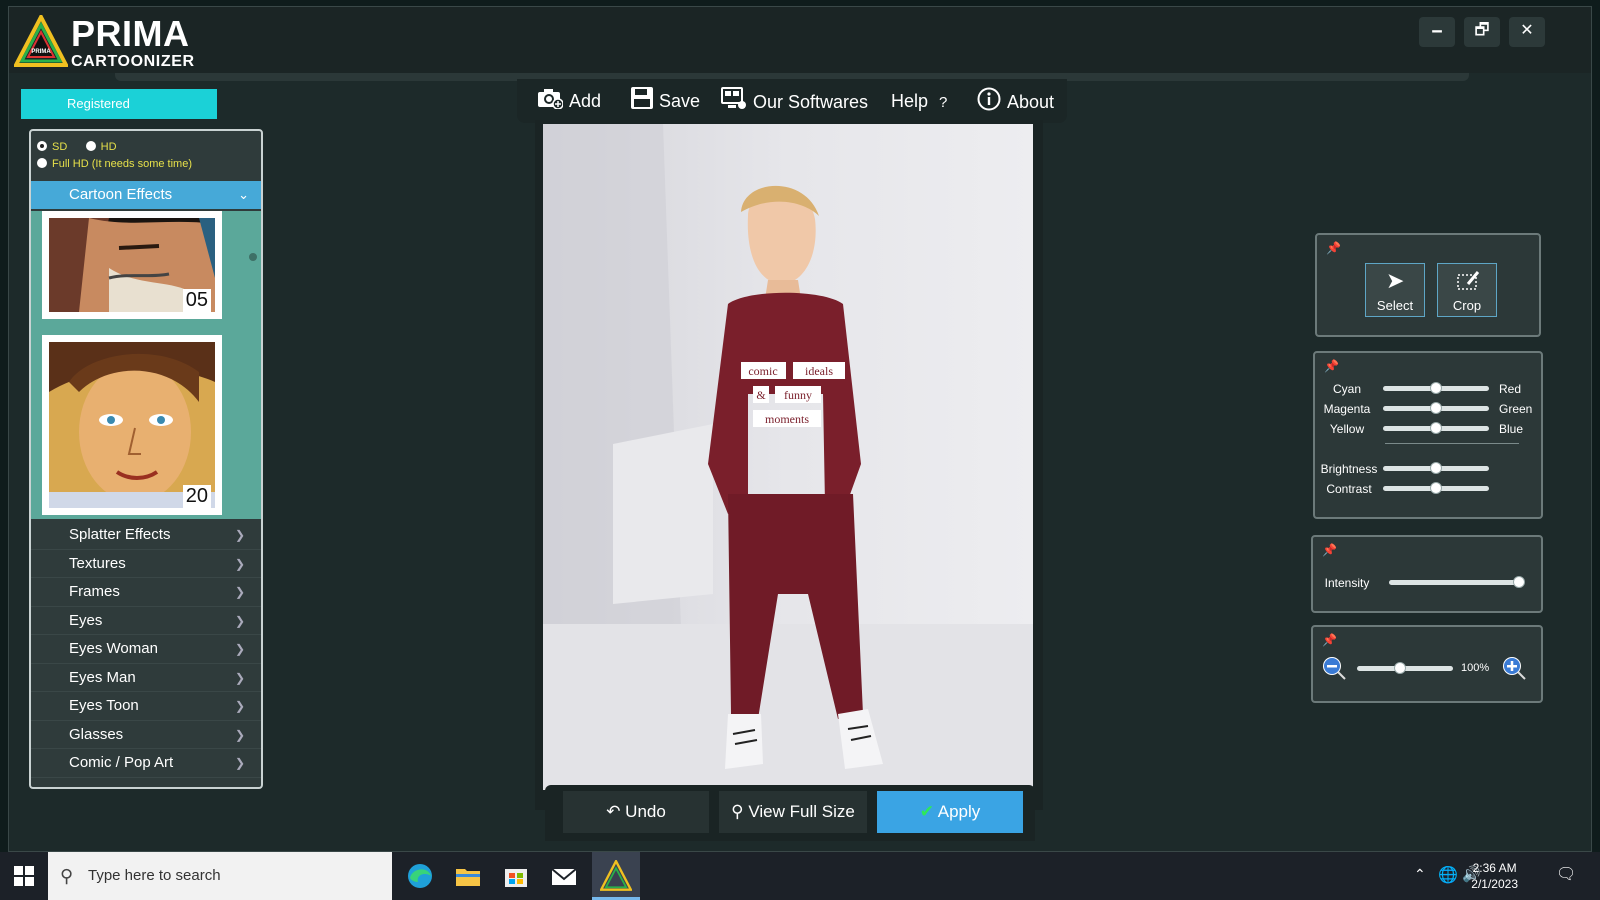 This screenshot has height=900, width=1600. Describe the element at coordinates (1031, 101) in the screenshot. I see `about-label: About` at that location.